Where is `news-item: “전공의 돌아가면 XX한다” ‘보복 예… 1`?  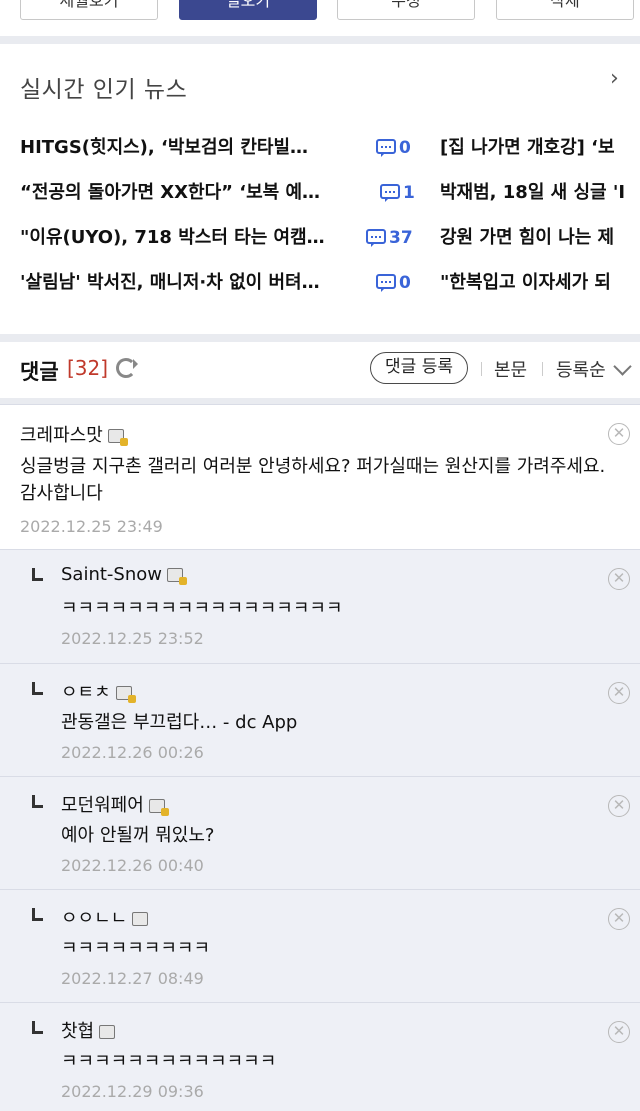
news-item: “전공의 돌아가면 XX한다” ‘보복 예… 1 is located at coordinates (220, 201).